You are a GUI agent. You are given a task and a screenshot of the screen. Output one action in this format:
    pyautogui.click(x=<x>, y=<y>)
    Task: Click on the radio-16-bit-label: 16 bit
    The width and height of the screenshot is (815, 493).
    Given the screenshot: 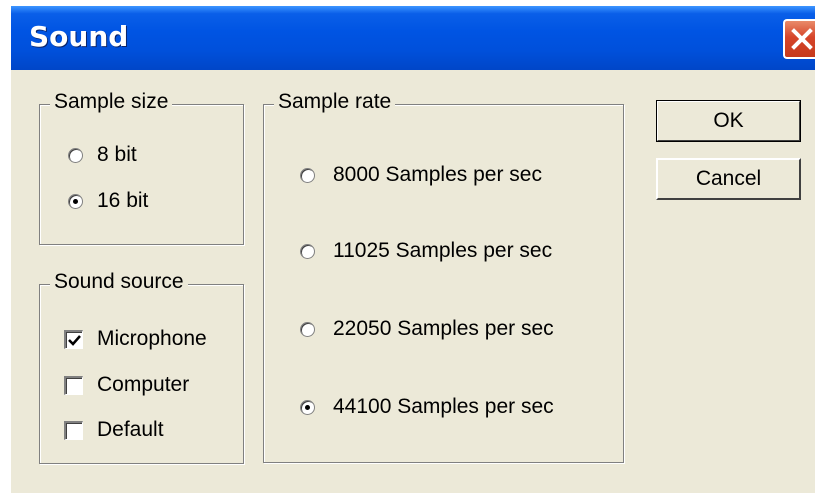 What is the action you would take?
    pyautogui.click(x=123, y=200)
    